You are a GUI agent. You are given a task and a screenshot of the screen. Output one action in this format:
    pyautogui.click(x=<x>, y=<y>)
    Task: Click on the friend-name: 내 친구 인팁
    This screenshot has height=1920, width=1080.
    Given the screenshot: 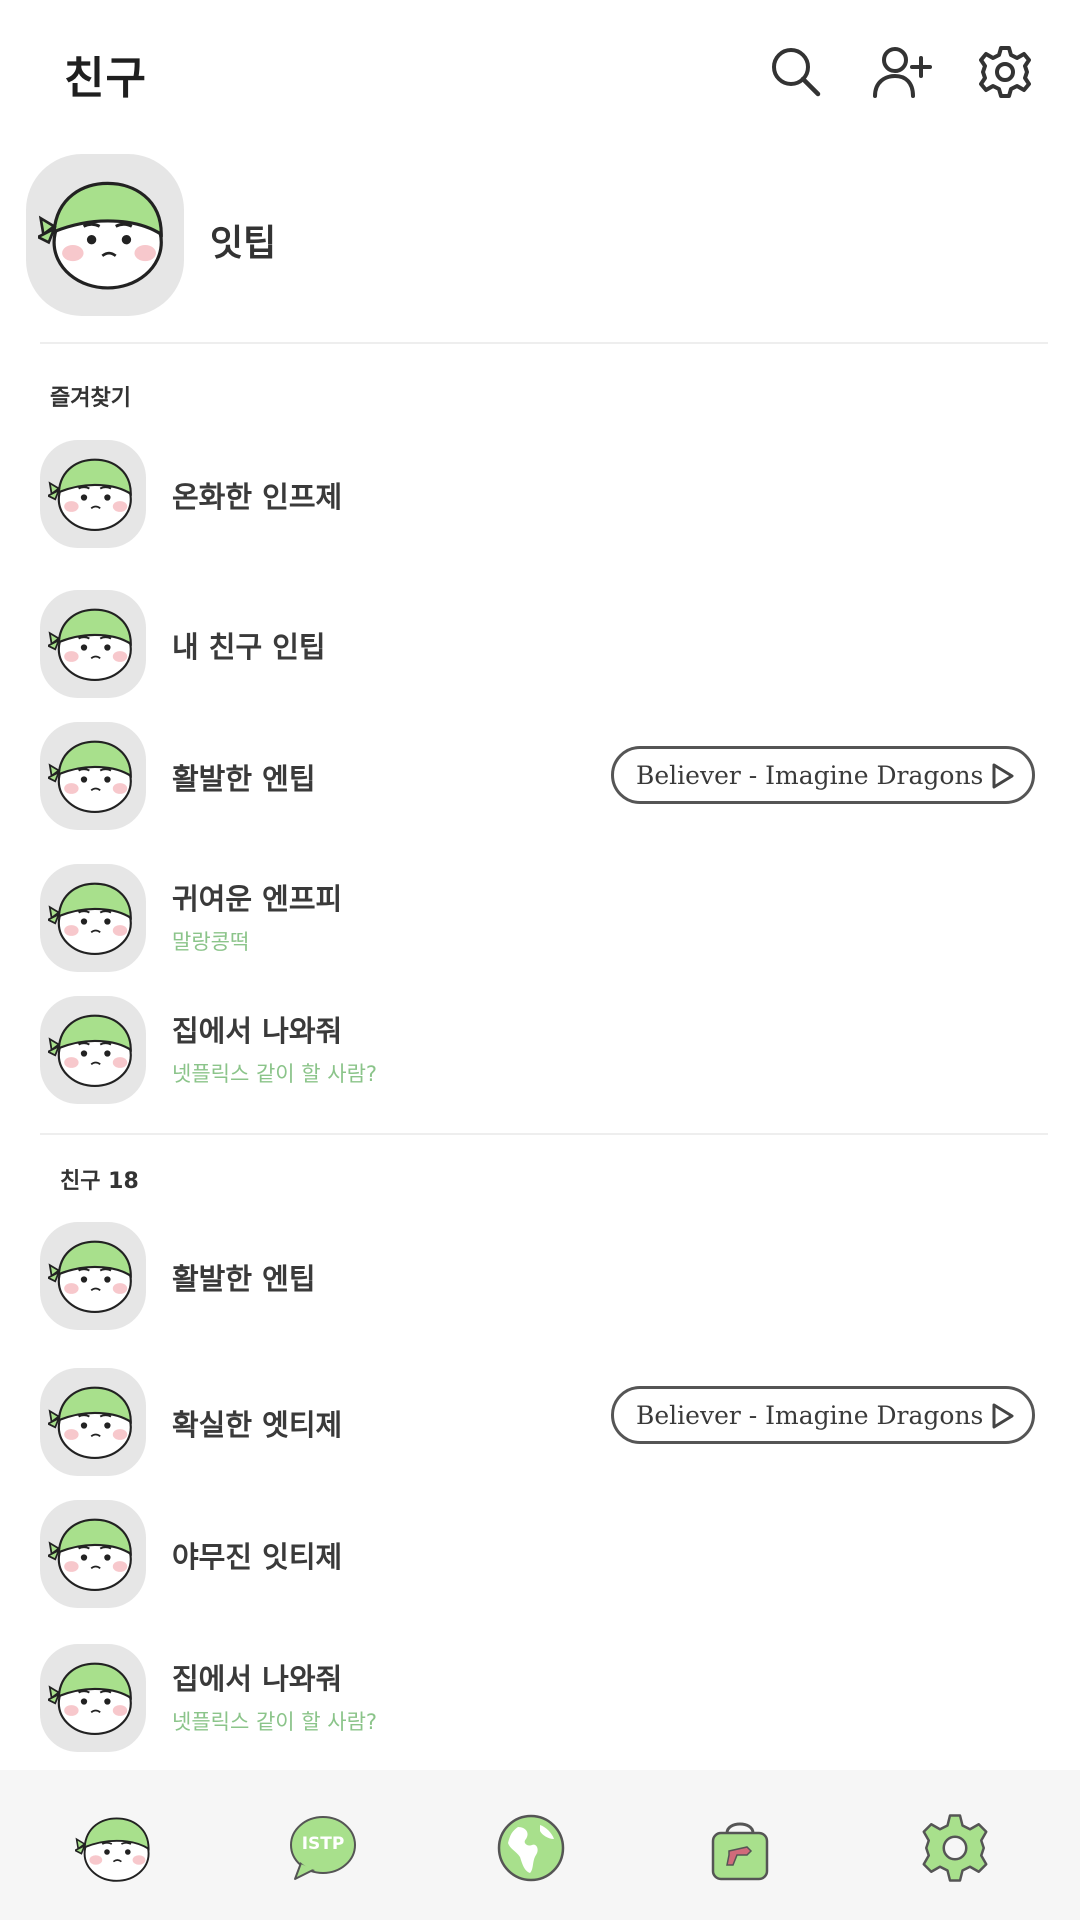 What is the action you would take?
    pyautogui.click(x=249, y=647)
    